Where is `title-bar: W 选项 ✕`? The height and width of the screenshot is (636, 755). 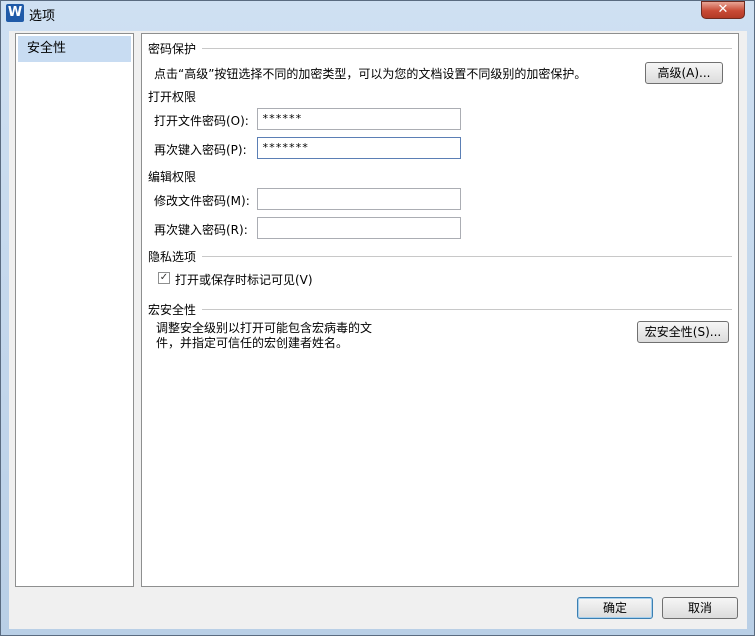
title-bar: W 选项 ✕ is located at coordinates (377, 13).